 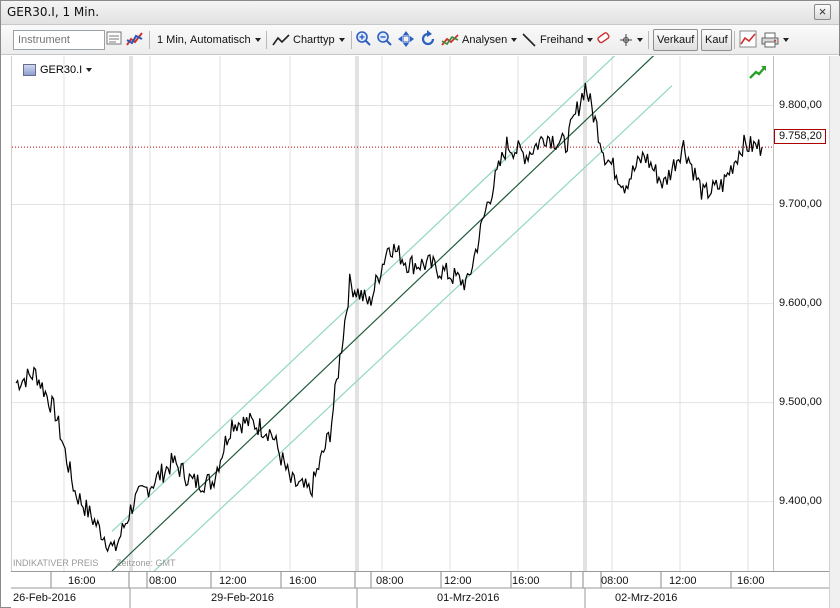 What do you see at coordinates (800, 401) in the screenshot?
I see `y-tick-label: 9.500,00` at bounding box center [800, 401].